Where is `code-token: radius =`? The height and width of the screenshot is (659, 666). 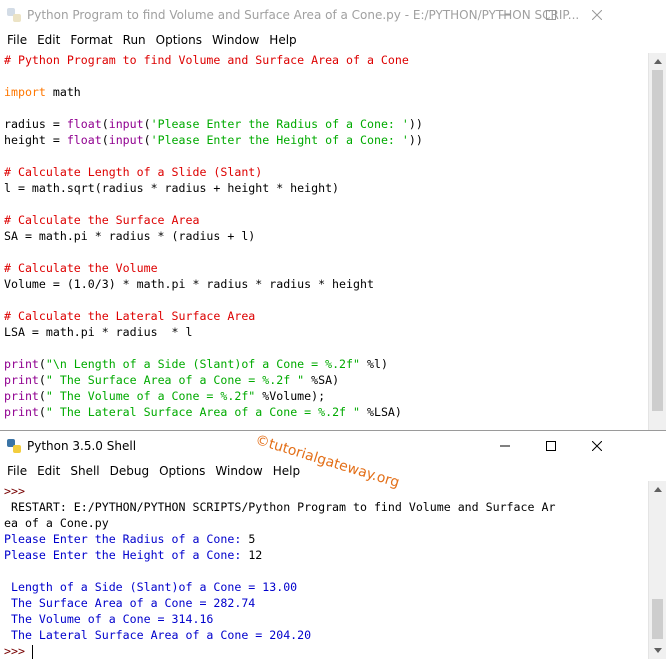 code-token: radius = is located at coordinates (35, 124).